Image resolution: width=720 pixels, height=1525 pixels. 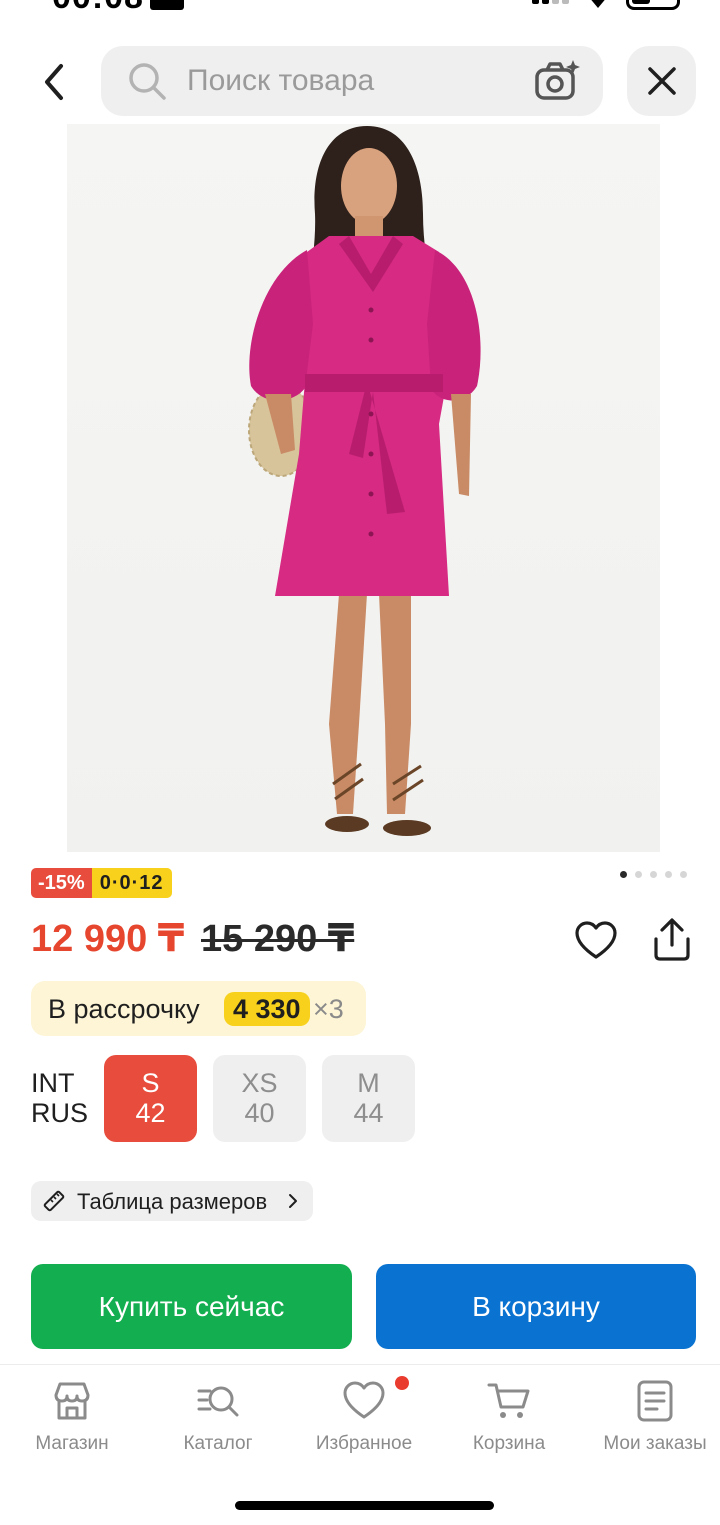 I want to click on cellular-signal-icon, so click(x=550, y=5).